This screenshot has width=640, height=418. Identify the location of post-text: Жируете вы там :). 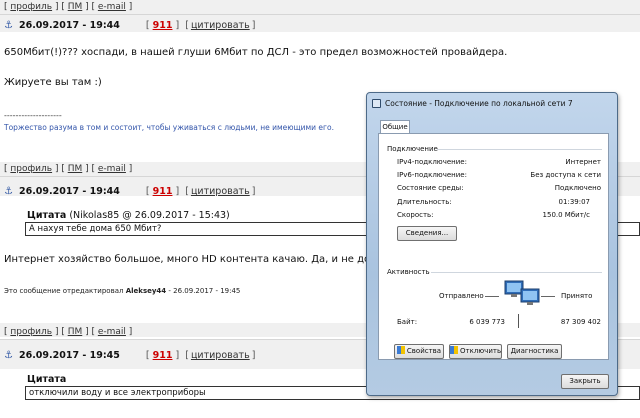
(53, 82).